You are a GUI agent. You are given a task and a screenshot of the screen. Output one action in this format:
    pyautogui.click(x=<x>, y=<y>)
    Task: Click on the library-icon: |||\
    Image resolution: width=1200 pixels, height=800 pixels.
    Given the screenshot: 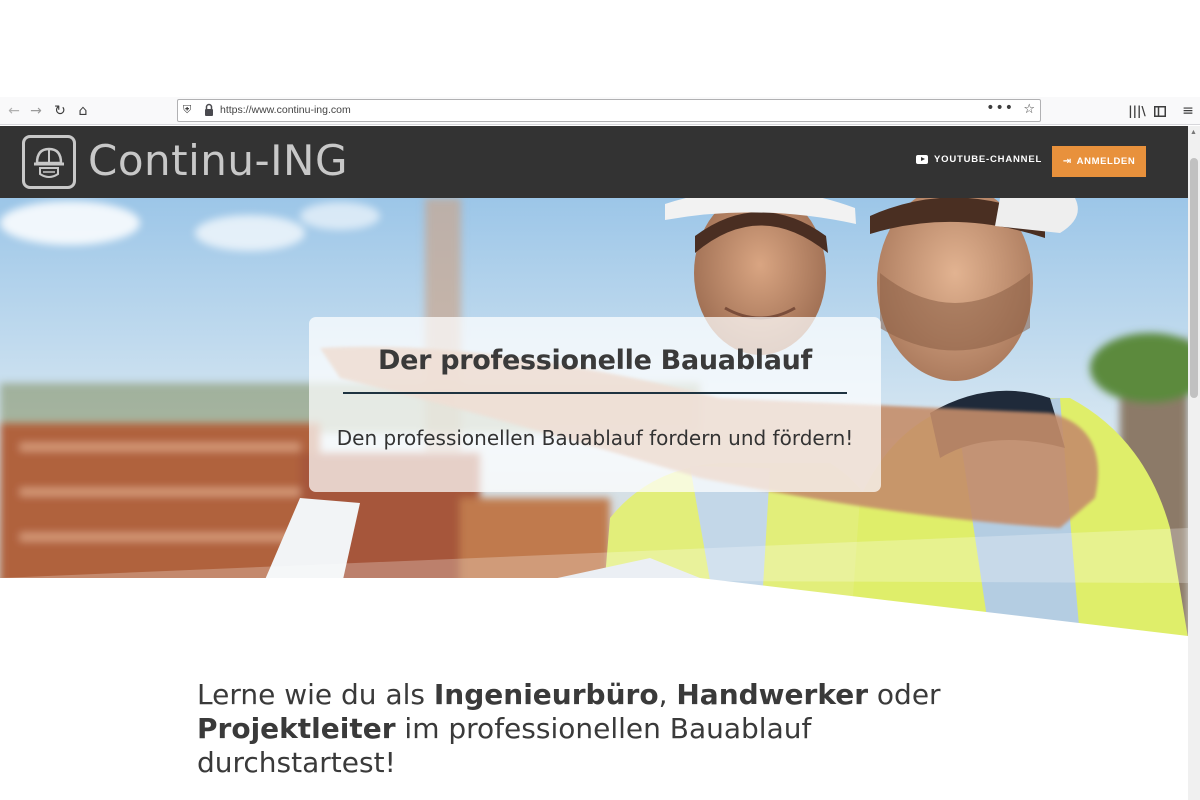 What is the action you would take?
    pyautogui.click(x=1137, y=111)
    